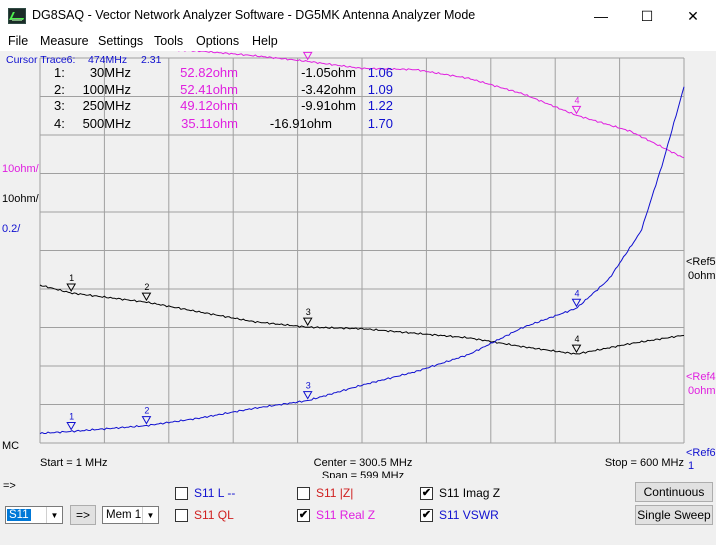 Image resolution: width=716 pixels, height=545 pixels. What do you see at coordinates (644, 463) in the screenshot?
I see `stop-freq: Stop = 600 MHz` at bounding box center [644, 463].